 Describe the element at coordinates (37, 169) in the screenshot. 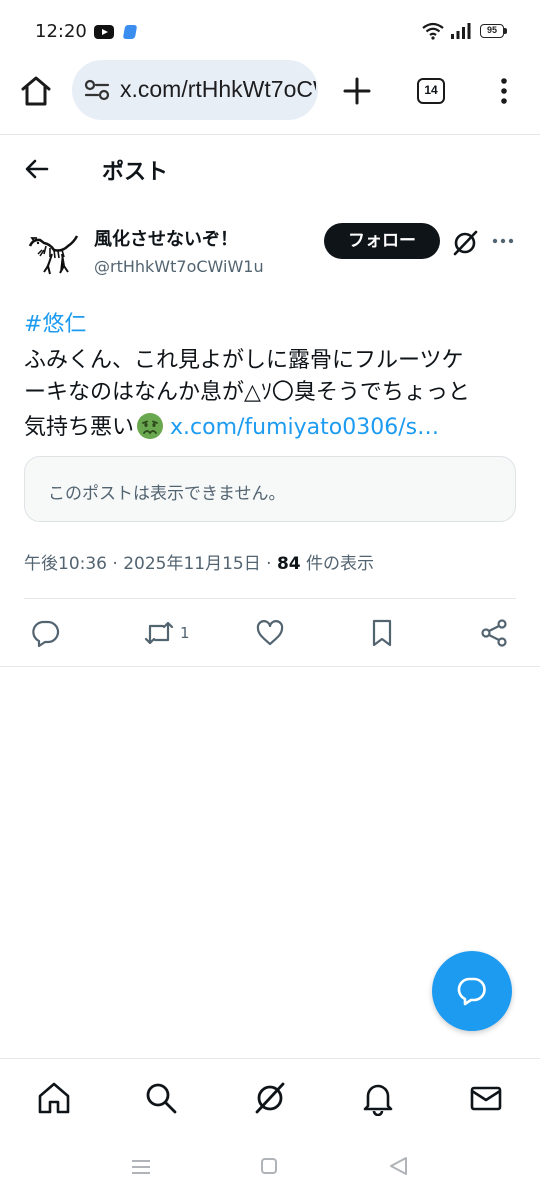

I see `back-arrow-icon` at that location.